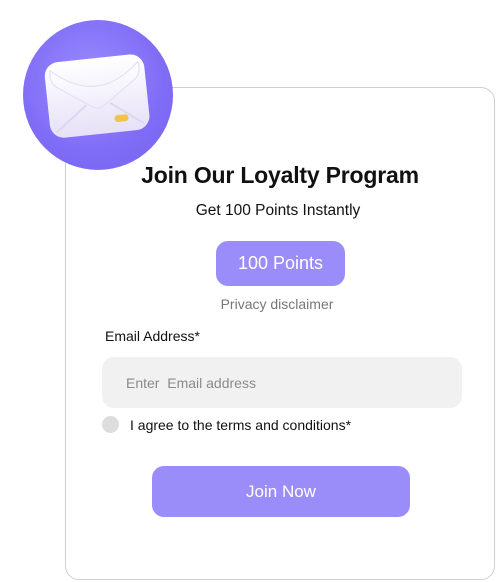 This screenshot has width=497, height=582. I want to click on envelope-icon, so click(97, 96).